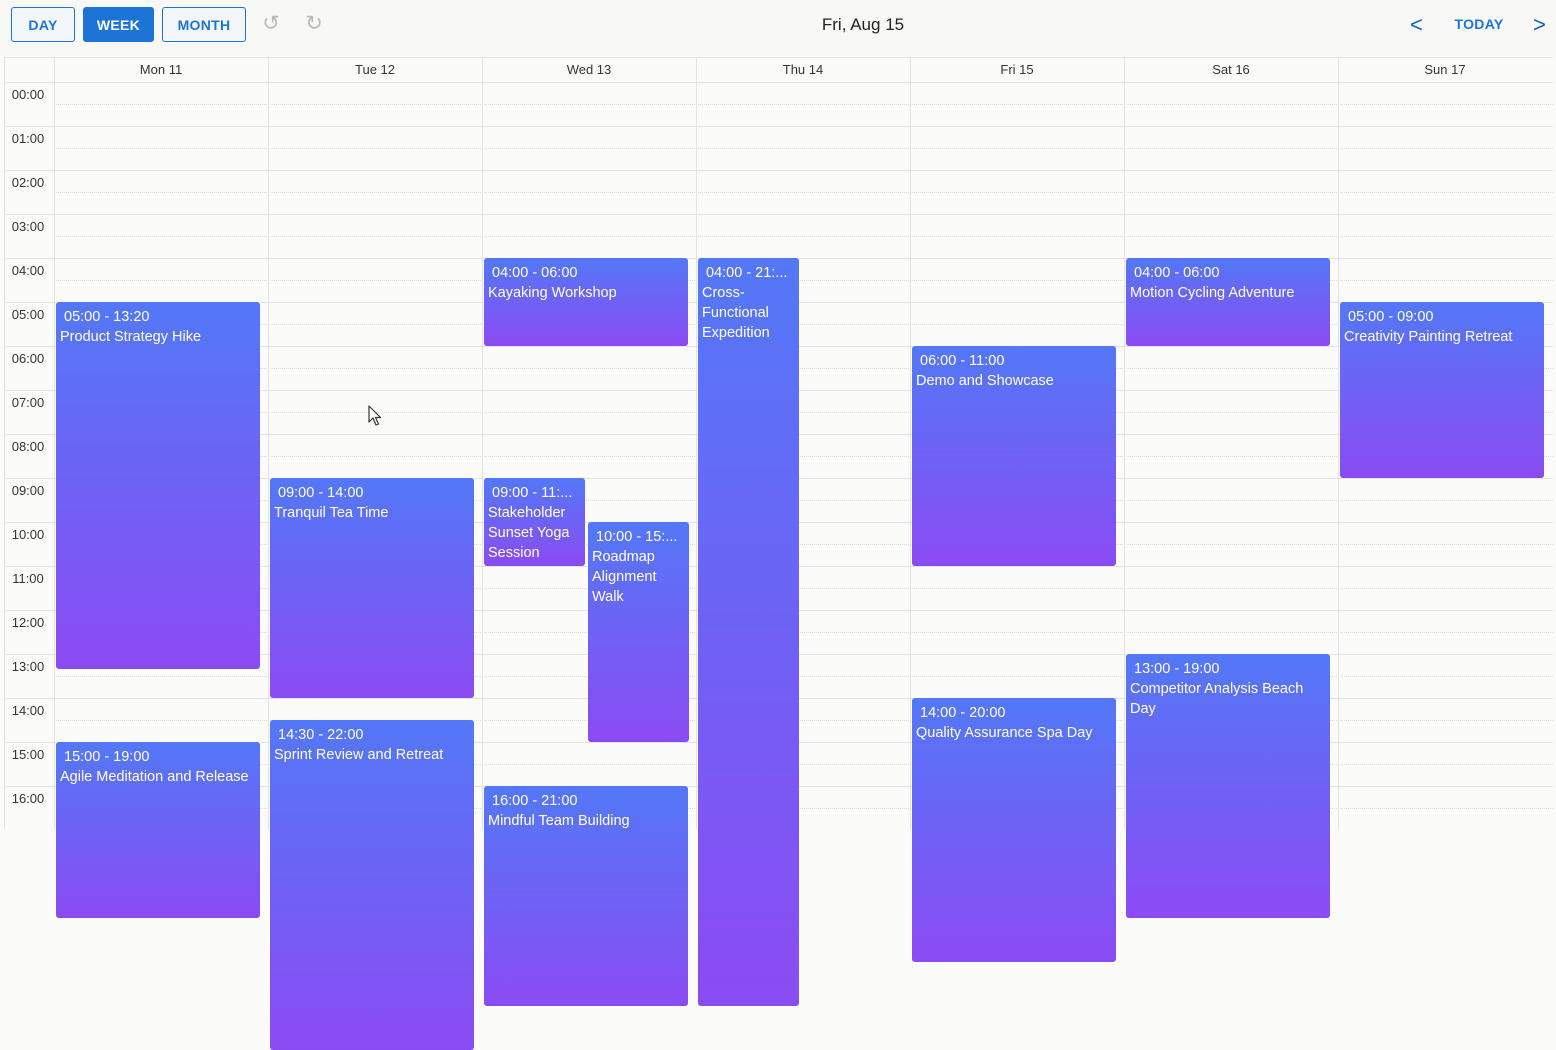 The width and height of the screenshot is (1556, 1050). I want to click on day-header: Sat 16, so click(1231, 70).